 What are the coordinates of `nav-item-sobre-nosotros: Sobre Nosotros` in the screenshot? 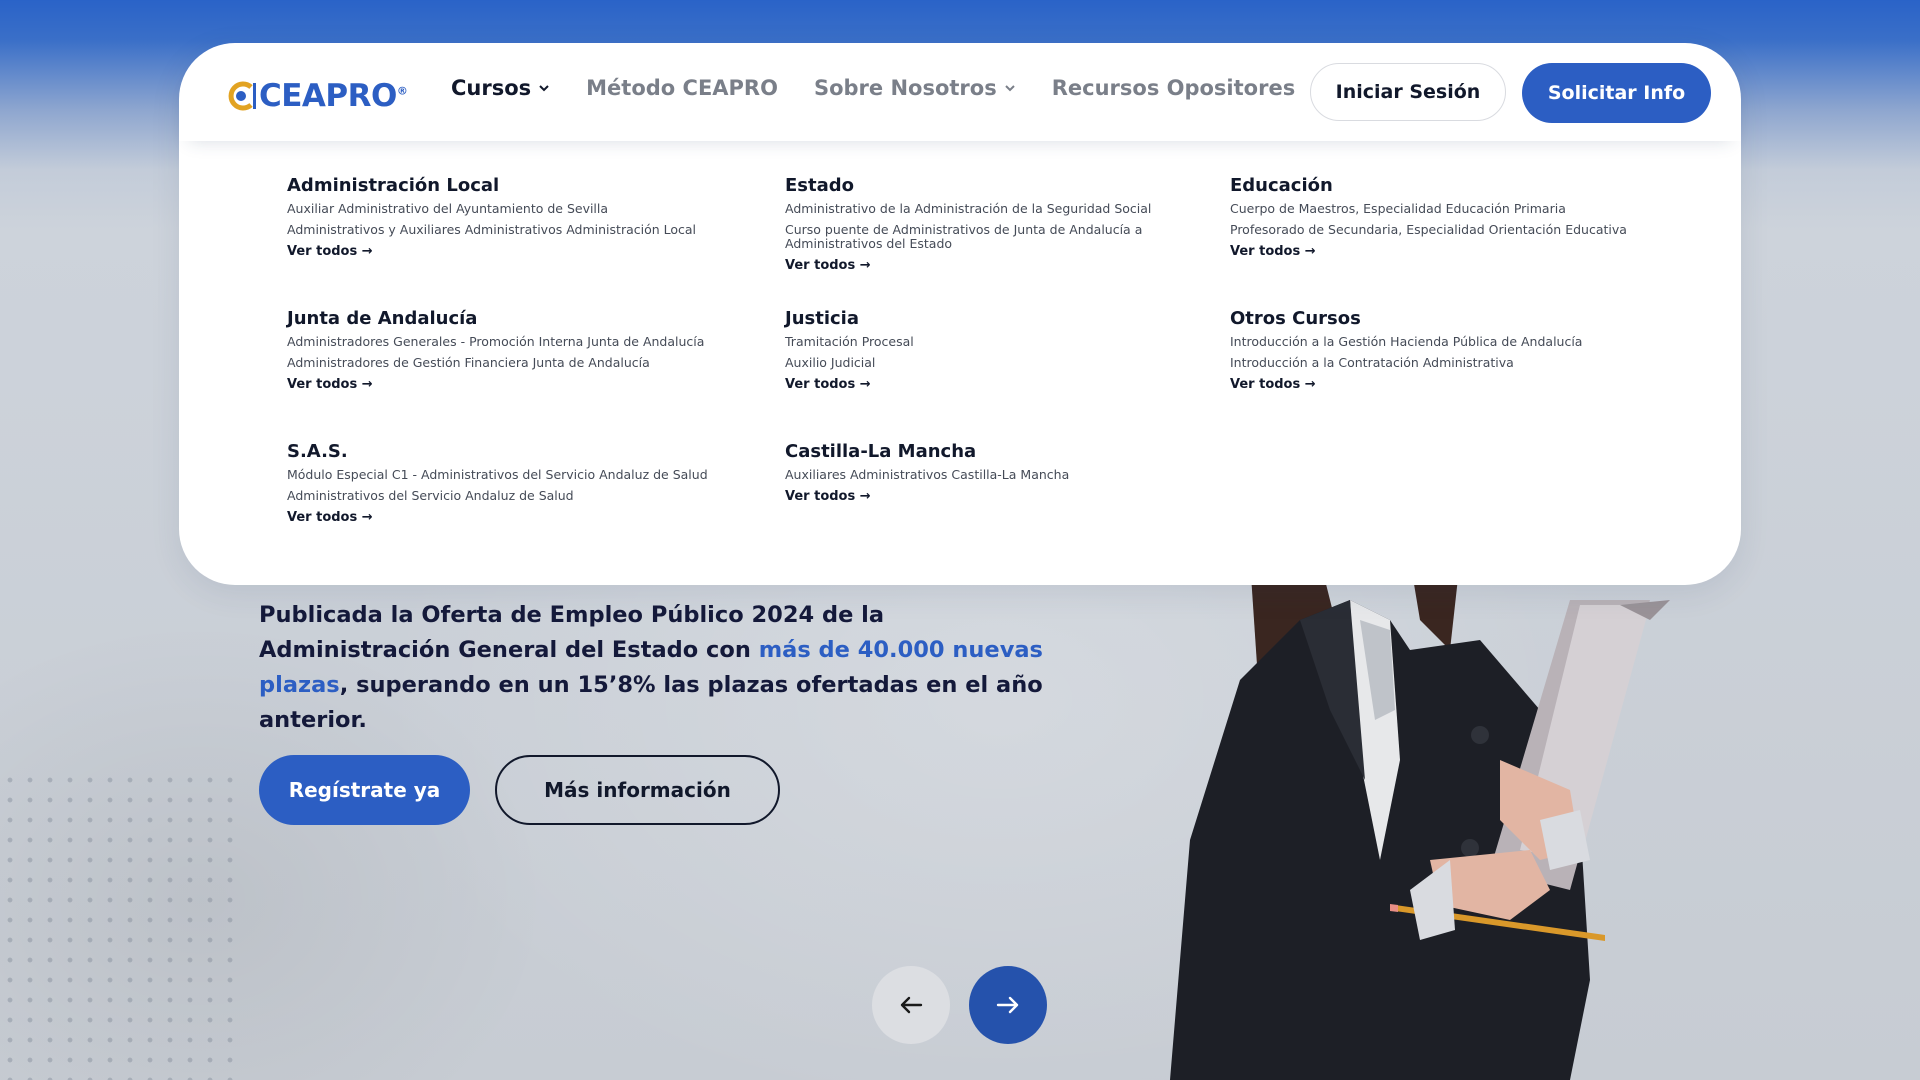 It's located at (915, 88).